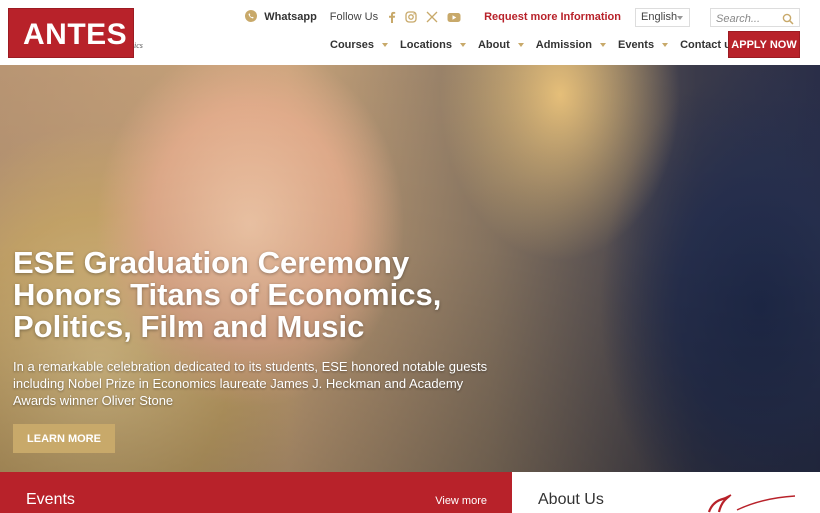  What do you see at coordinates (251, 17) in the screenshot?
I see `whatsapp-icon` at bounding box center [251, 17].